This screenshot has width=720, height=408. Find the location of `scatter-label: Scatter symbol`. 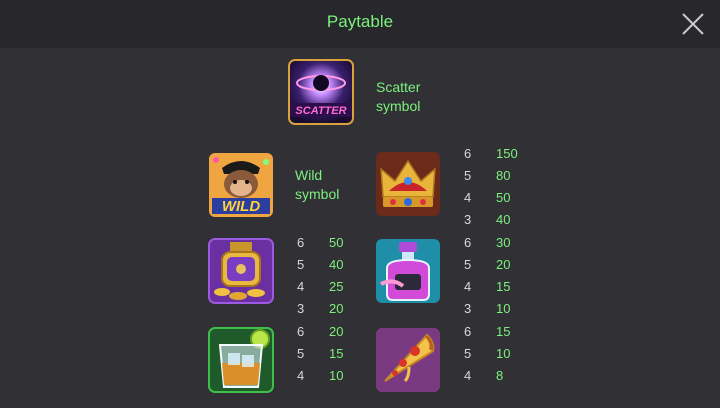

scatter-label: Scatter symbol is located at coordinates (398, 96).